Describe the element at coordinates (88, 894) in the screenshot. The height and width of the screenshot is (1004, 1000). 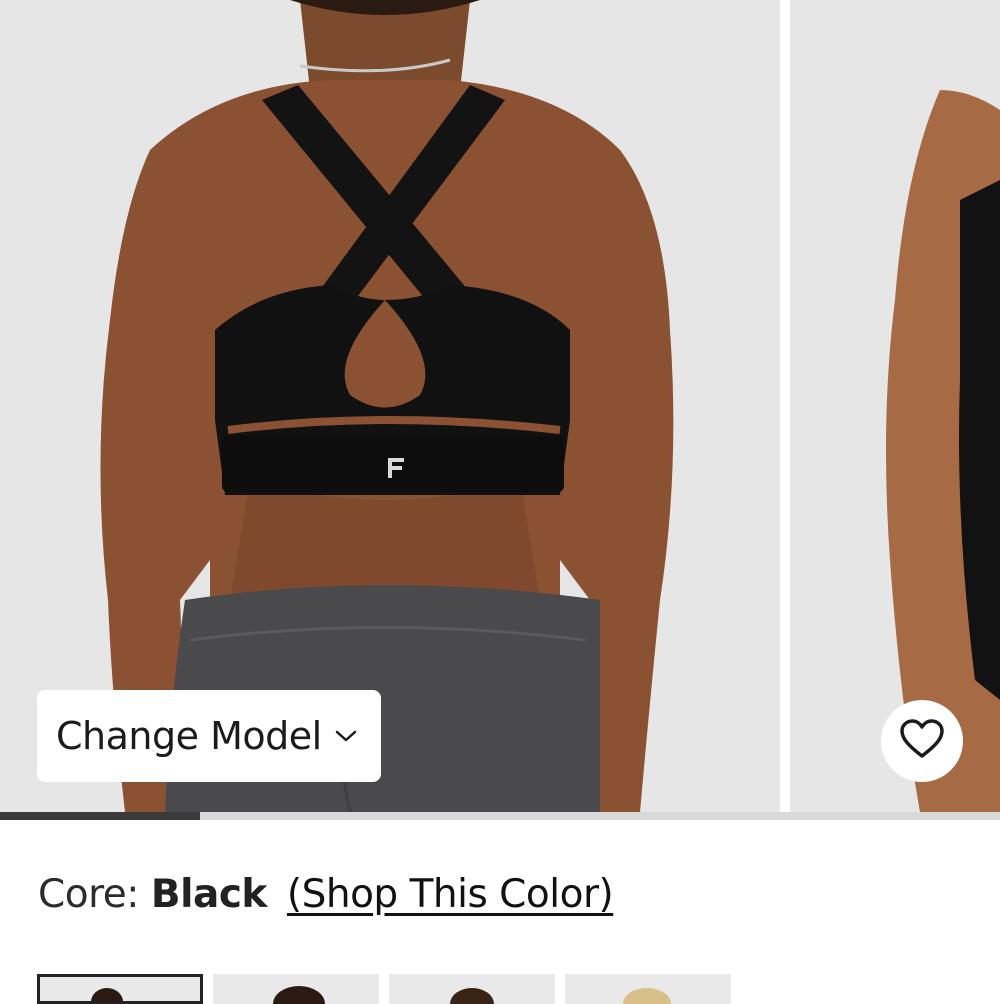
I see `color-collection-label: Core:` at that location.